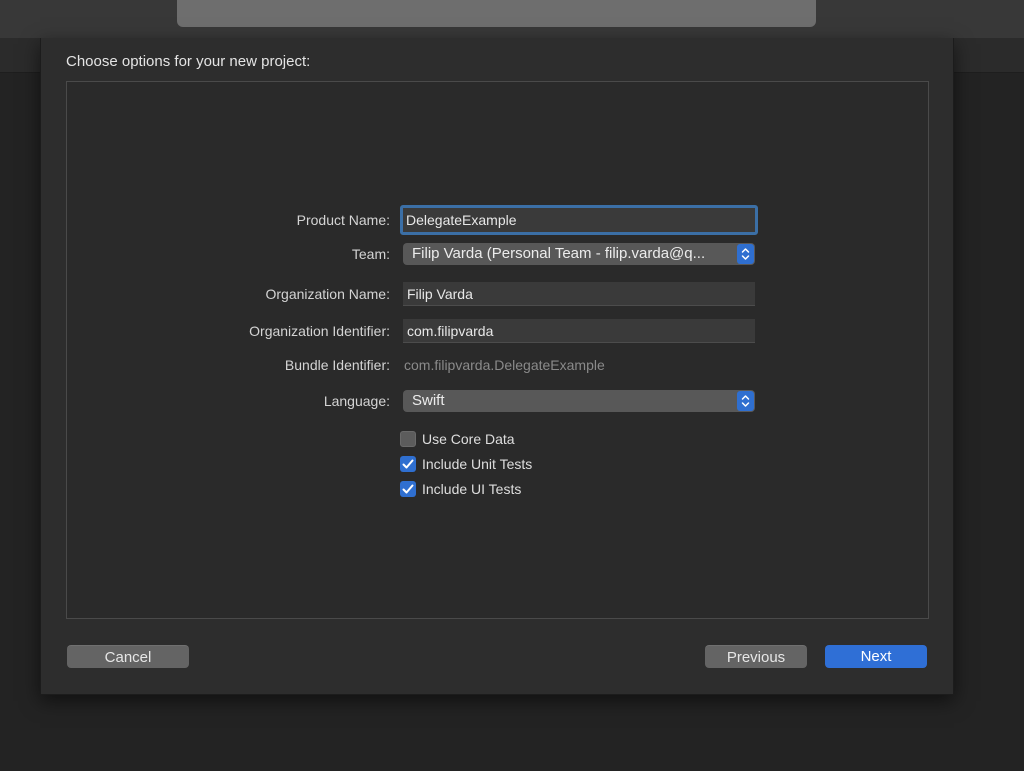 The image size is (1024, 771). What do you see at coordinates (468, 439) in the screenshot?
I see `use-core-data-label: Use Core Data` at bounding box center [468, 439].